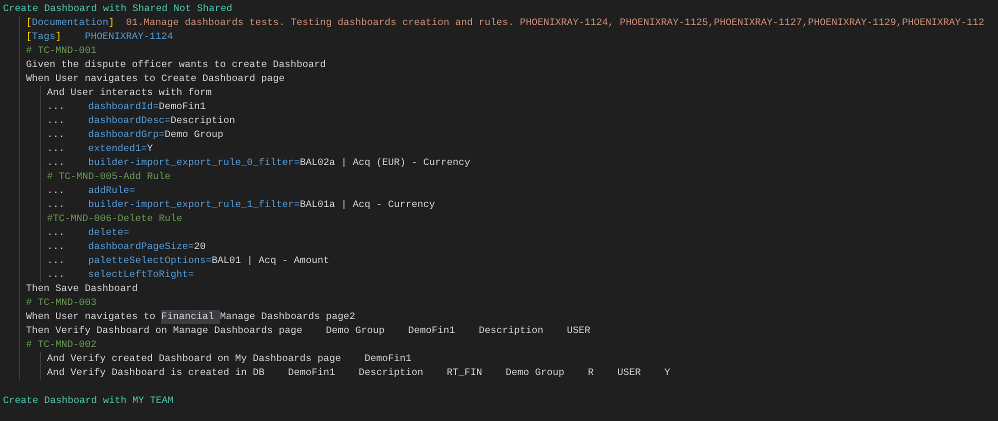 This screenshot has width=998, height=421. Describe the element at coordinates (82, 289) in the screenshot. I see `keyword-step: Then Save Dashboard` at that location.